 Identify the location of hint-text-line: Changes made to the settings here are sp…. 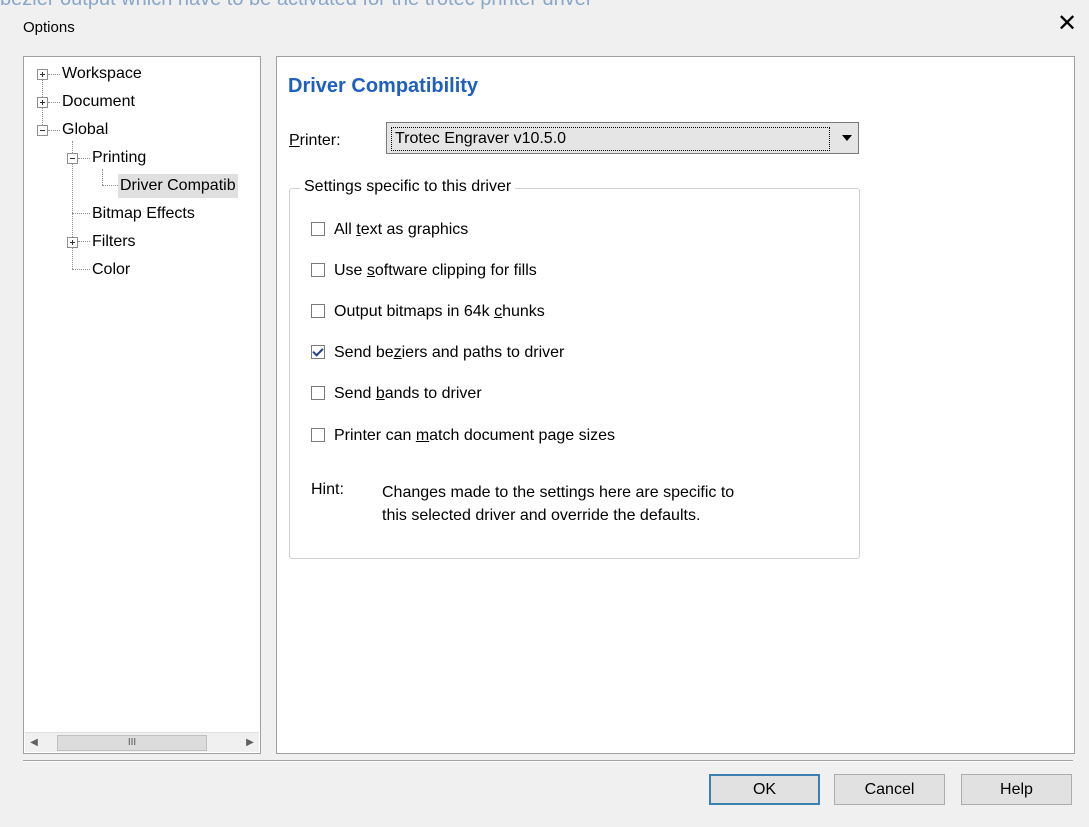
(558, 492).